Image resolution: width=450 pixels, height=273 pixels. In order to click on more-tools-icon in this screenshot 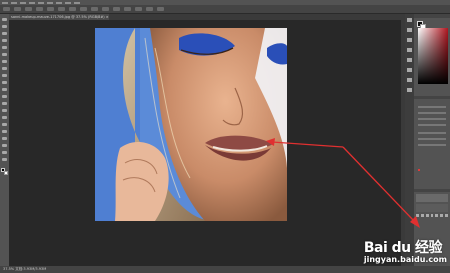, I will do `click(4, 159)`.